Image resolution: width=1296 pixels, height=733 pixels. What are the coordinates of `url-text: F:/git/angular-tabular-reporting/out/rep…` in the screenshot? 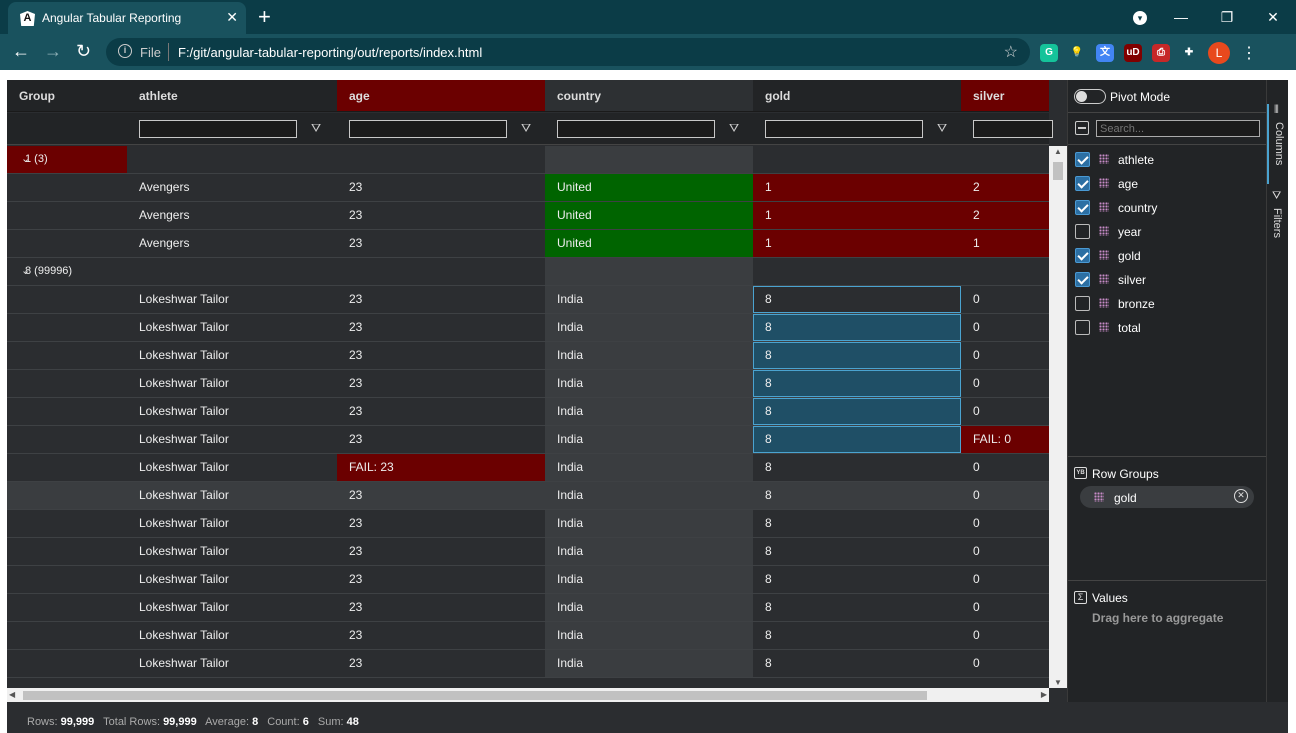 It's located at (330, 52).